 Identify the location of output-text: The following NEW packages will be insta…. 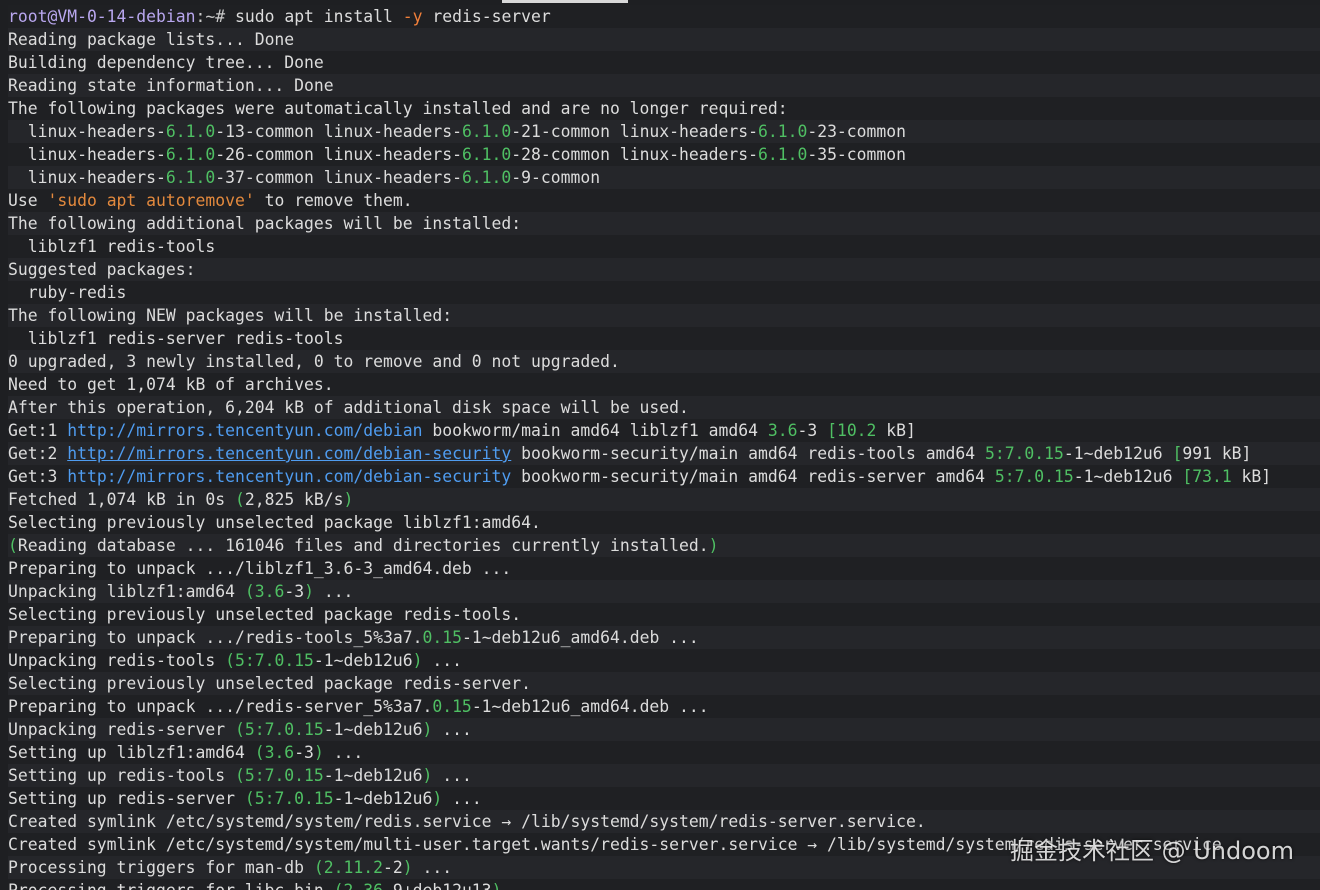
(230, 315).